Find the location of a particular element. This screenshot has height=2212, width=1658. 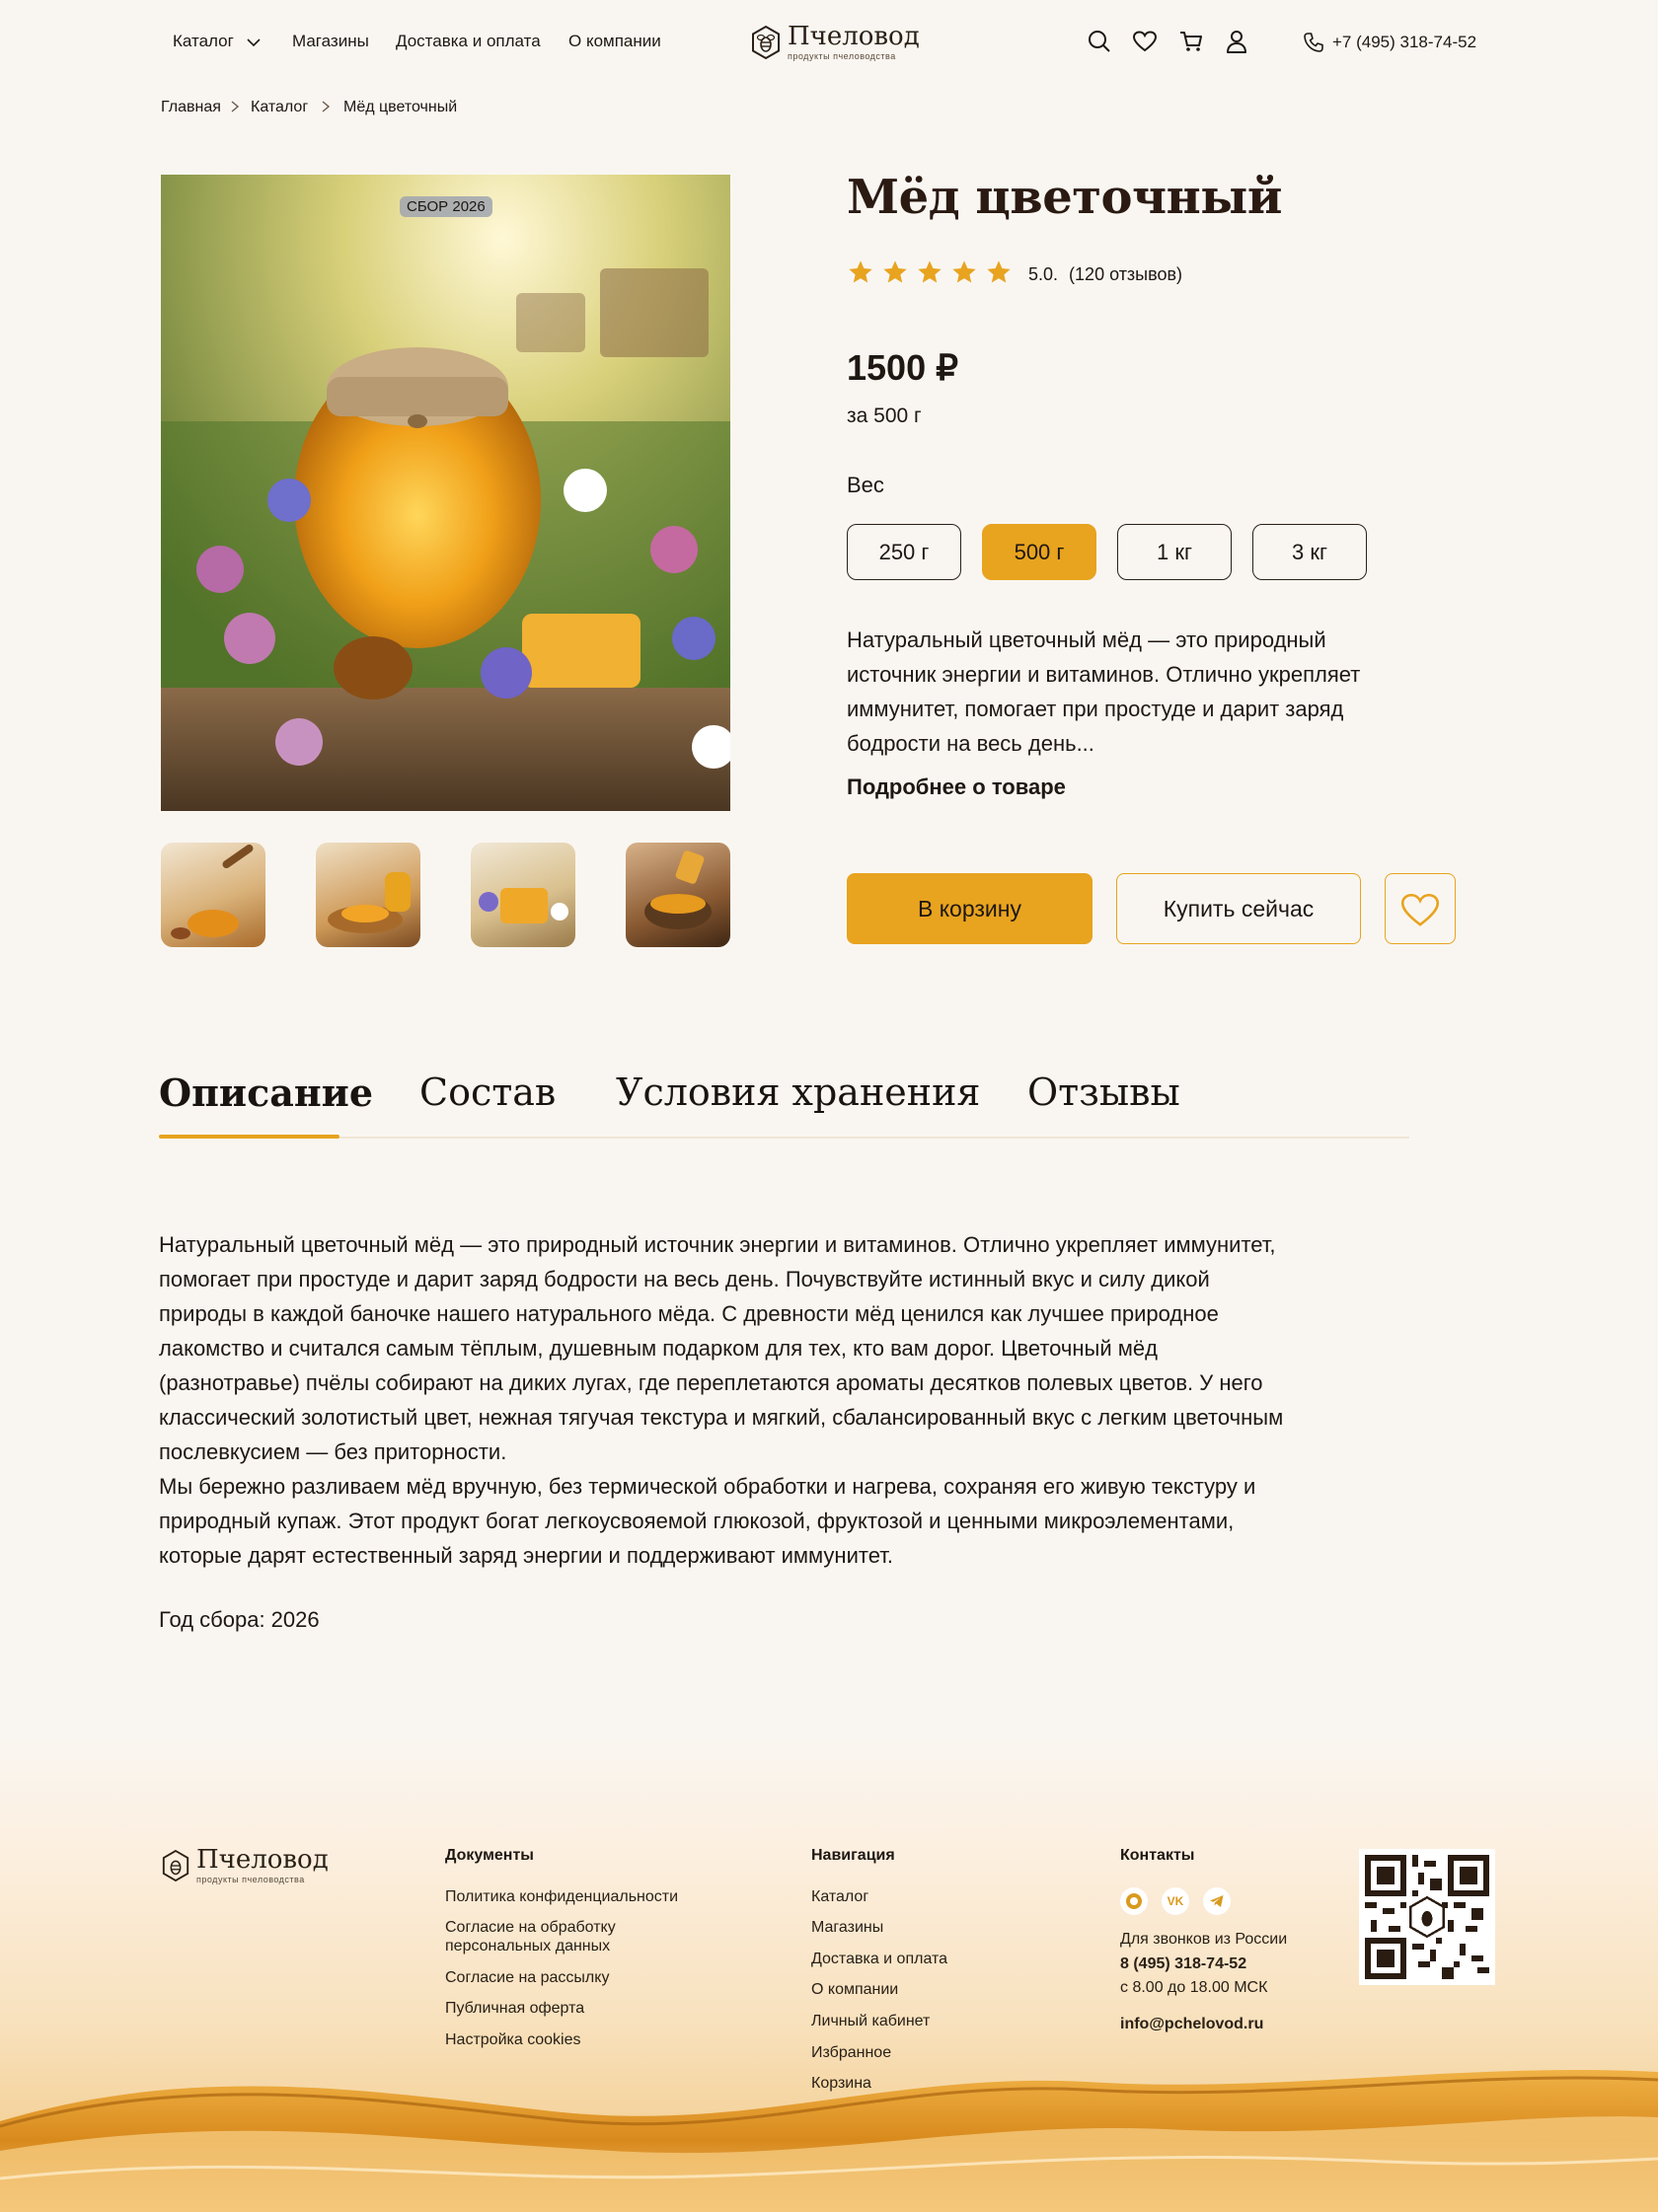

footer-logo-tagline: продукты пчеловодства is located at coordinates (250, 1879).